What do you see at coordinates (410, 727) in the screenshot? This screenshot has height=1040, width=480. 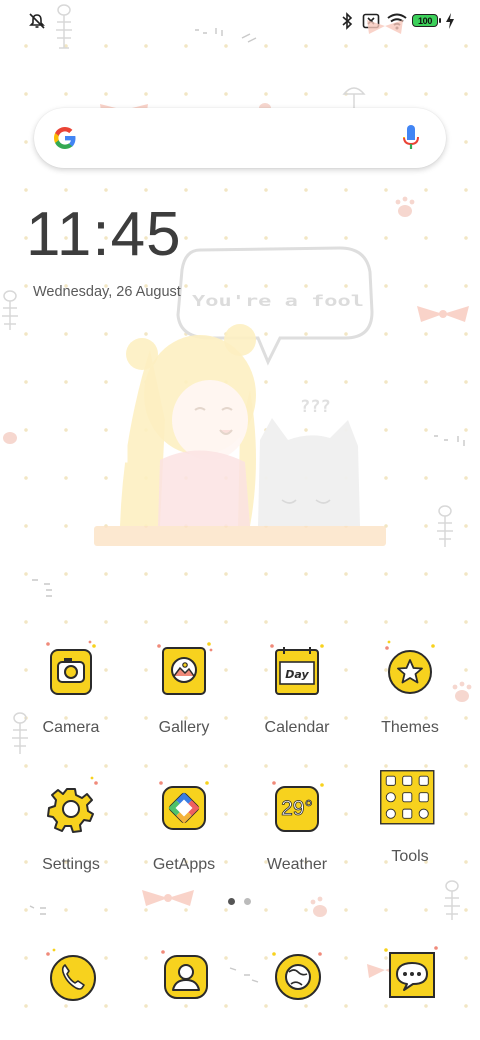 I see `app-label: Themes` at bounding box center [410, 727].